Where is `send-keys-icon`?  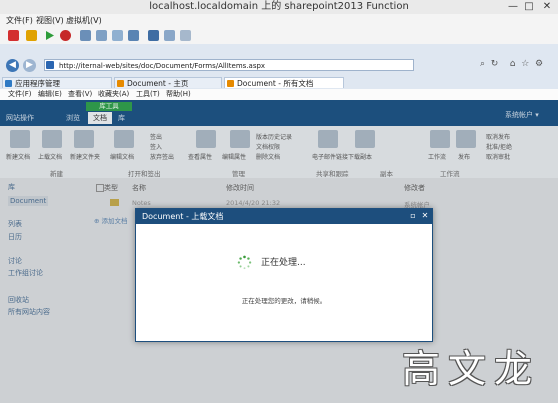
send-keys-icon is located at coordinates (153, 35).